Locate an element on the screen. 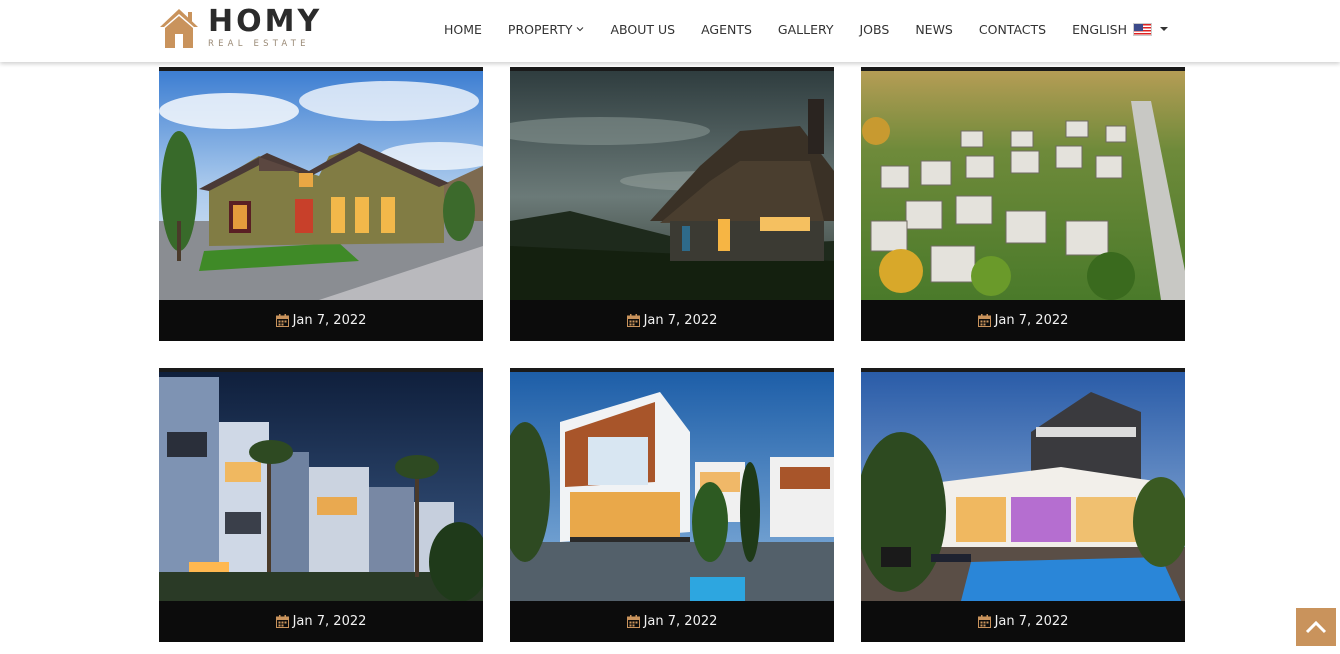  logo-tagline: REAL ESTATE is located at coordinates (259, 44).